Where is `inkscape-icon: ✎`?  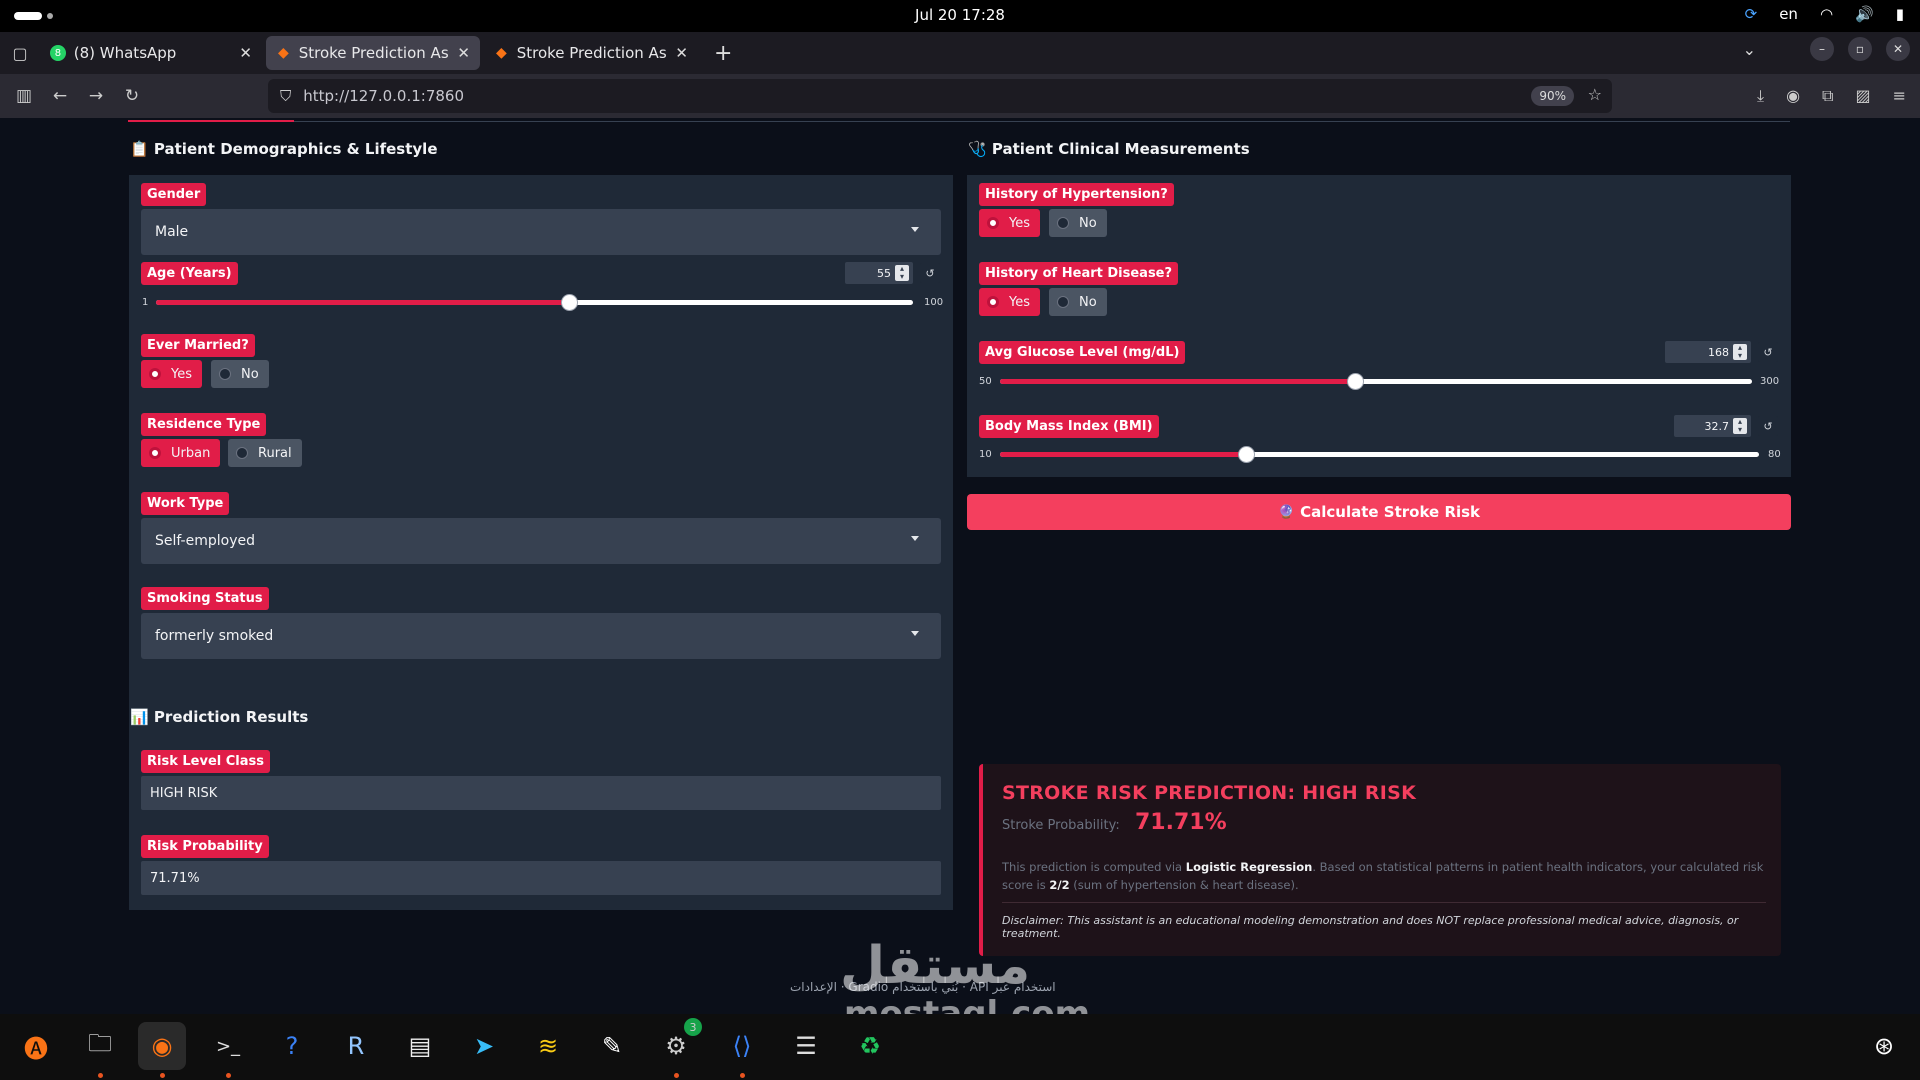 inkscape-icon: ✎ is located at coordinates (612, 1046).